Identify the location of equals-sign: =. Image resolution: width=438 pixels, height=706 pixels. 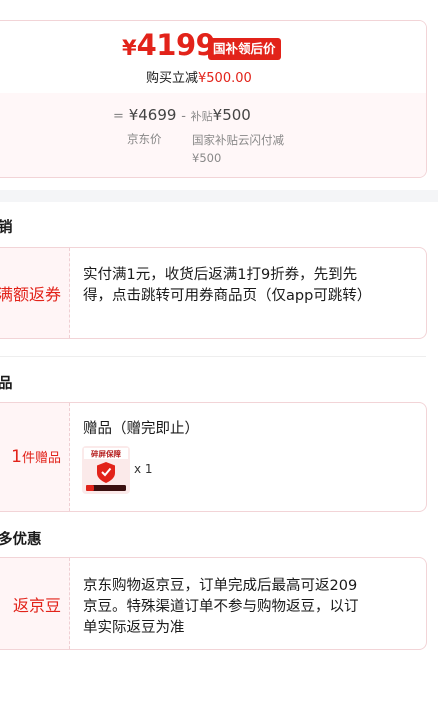
(118, 116).